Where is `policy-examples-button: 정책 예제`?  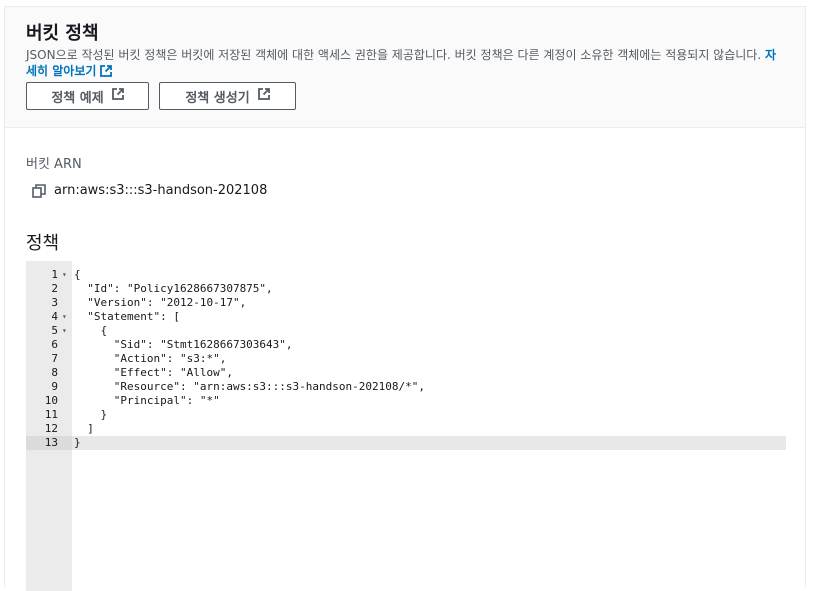 policy-examples-button: 정책 예제 is located at coordinates (87, 96).